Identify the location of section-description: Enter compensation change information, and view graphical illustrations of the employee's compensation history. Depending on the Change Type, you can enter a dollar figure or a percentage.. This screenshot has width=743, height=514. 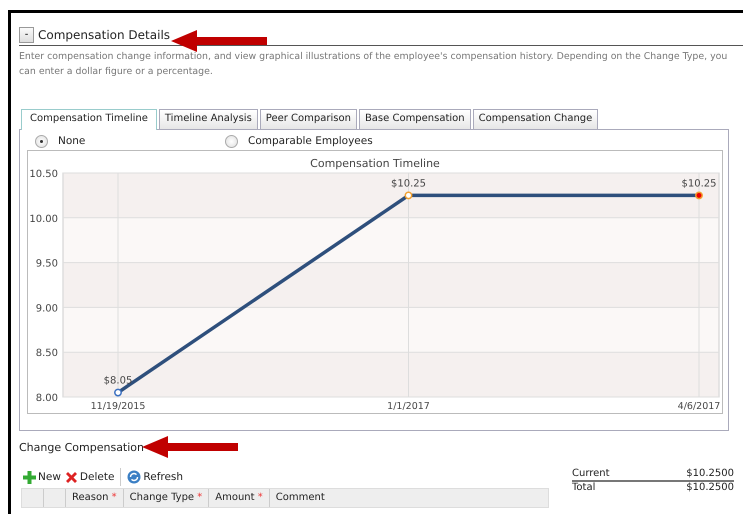
(373, 64).